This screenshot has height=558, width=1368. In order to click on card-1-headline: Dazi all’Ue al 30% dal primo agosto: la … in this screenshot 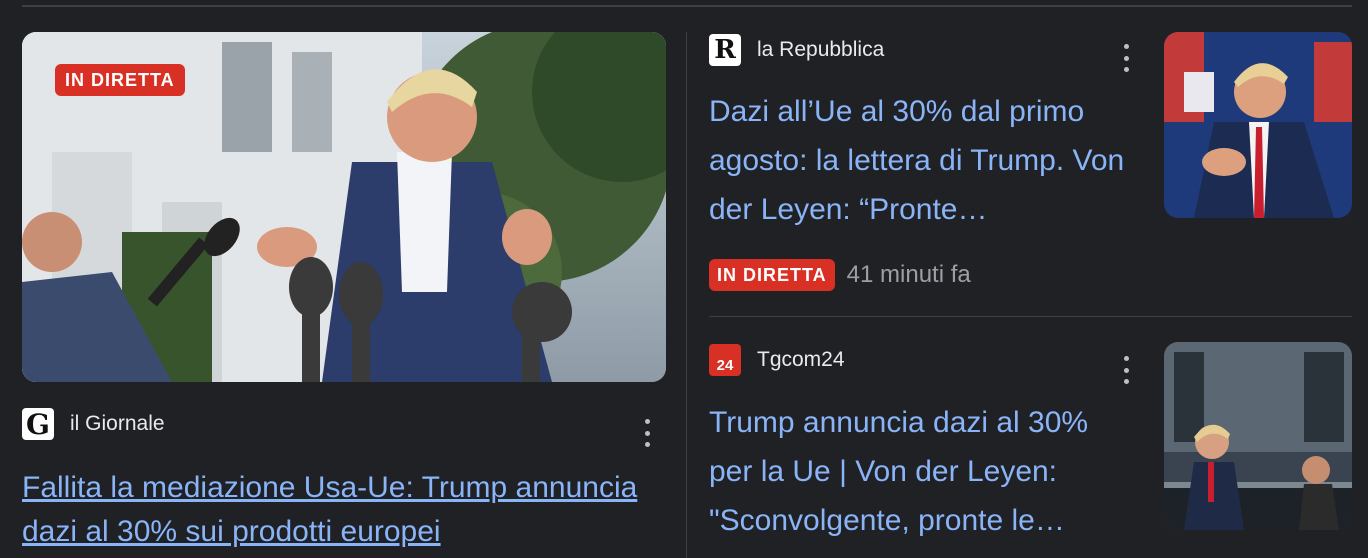, I will do `click(919, 160)`.